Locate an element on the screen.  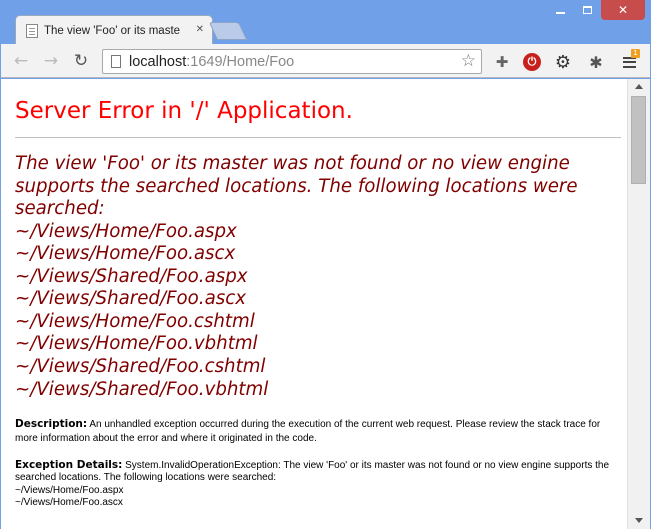
bug-icon: ✱ is located at coordinates (596, 62).